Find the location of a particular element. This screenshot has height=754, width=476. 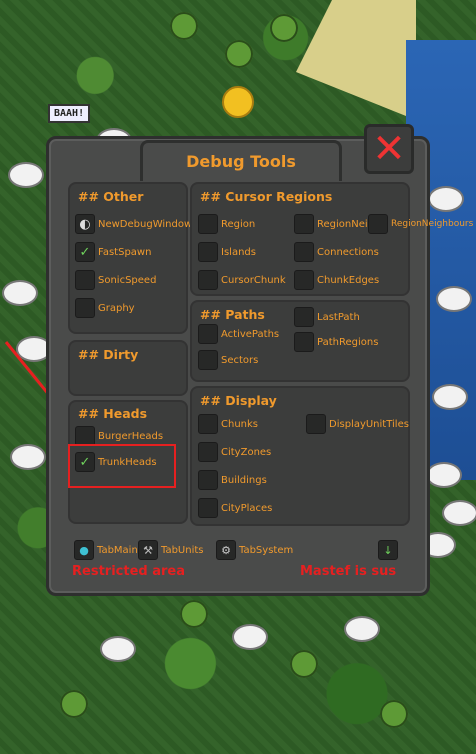

sus-text: Mastef is sus is located at coordinates (348, 571).